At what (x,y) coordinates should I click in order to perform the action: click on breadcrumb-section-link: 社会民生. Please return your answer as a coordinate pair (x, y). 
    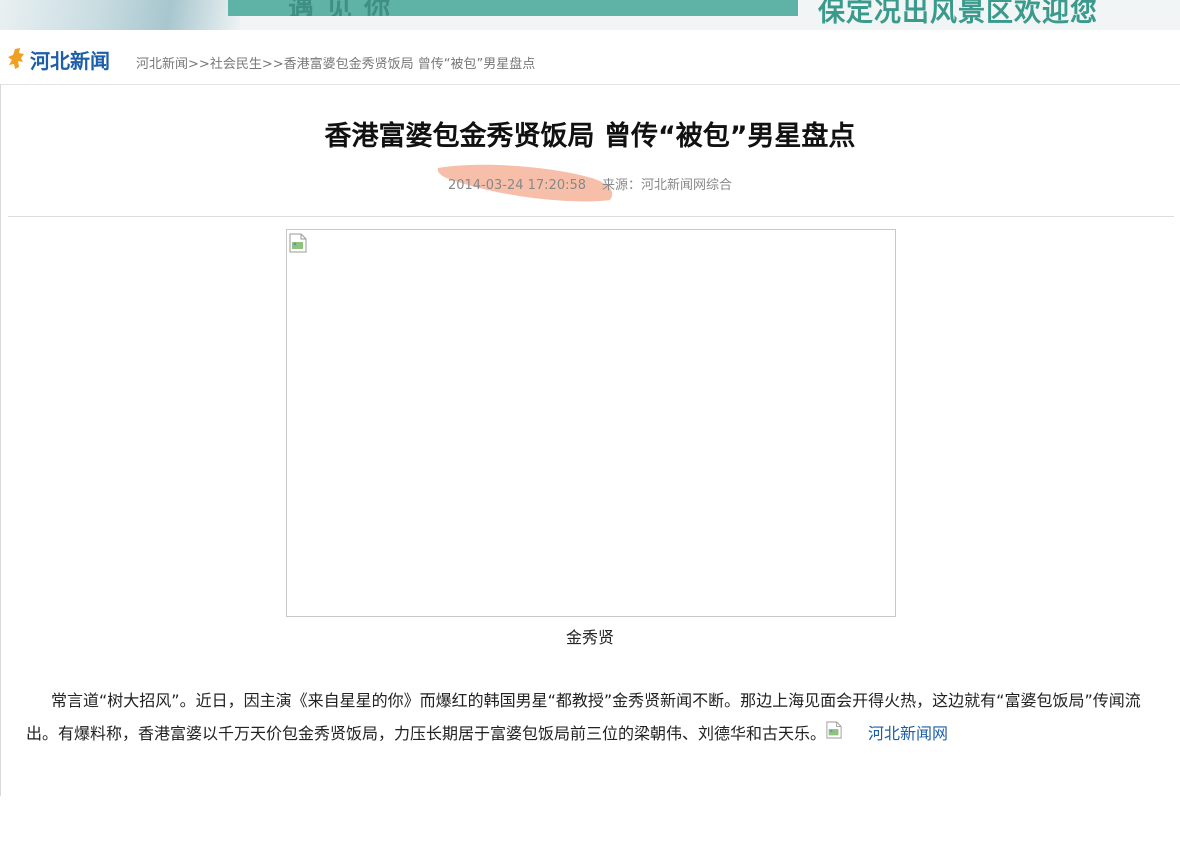
    Looking at the image, I should click on (236, 64).